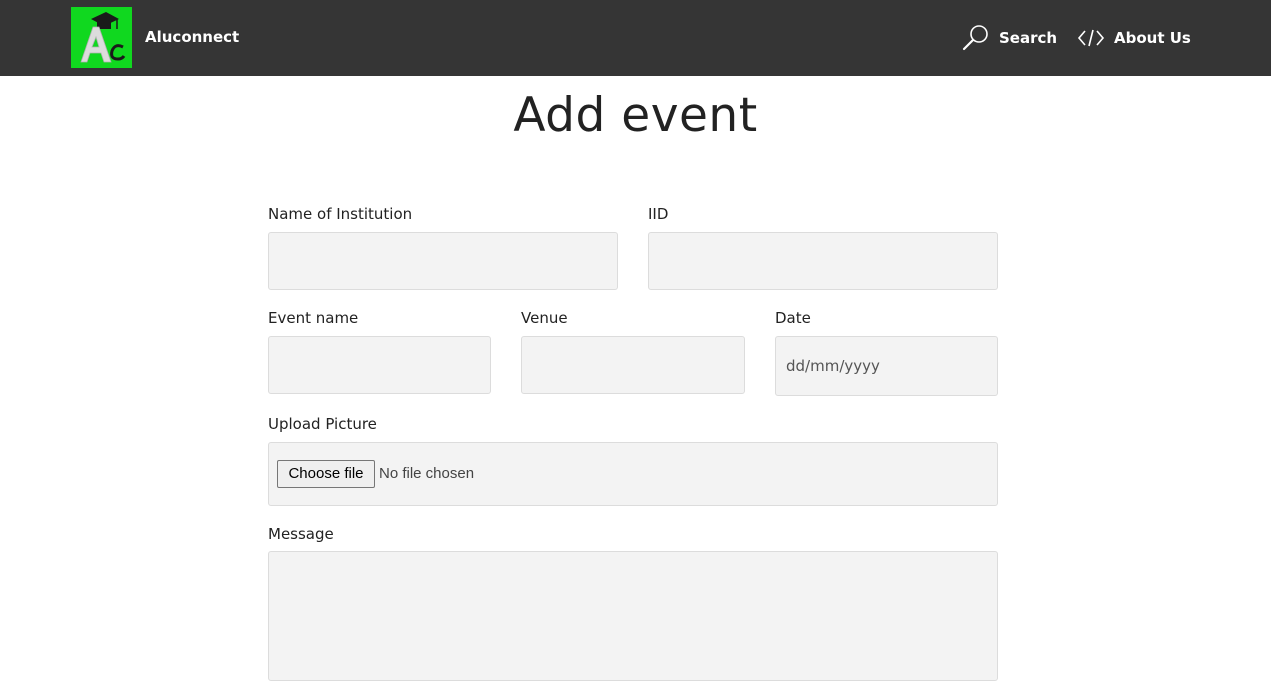  I want to click on nav-search-label: Search, so click(1028, 38).